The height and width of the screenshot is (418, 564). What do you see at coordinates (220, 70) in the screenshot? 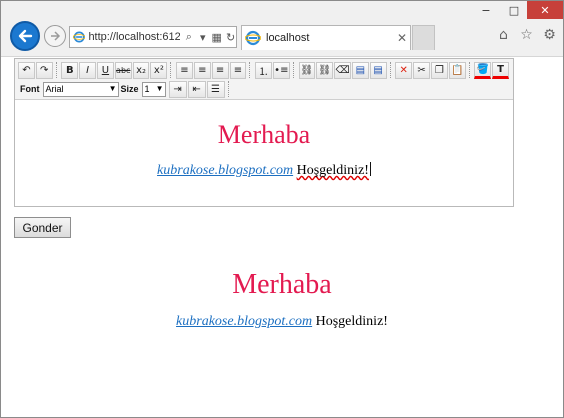
I see `align-right-button: ≡` at bounding box center [220, 70].